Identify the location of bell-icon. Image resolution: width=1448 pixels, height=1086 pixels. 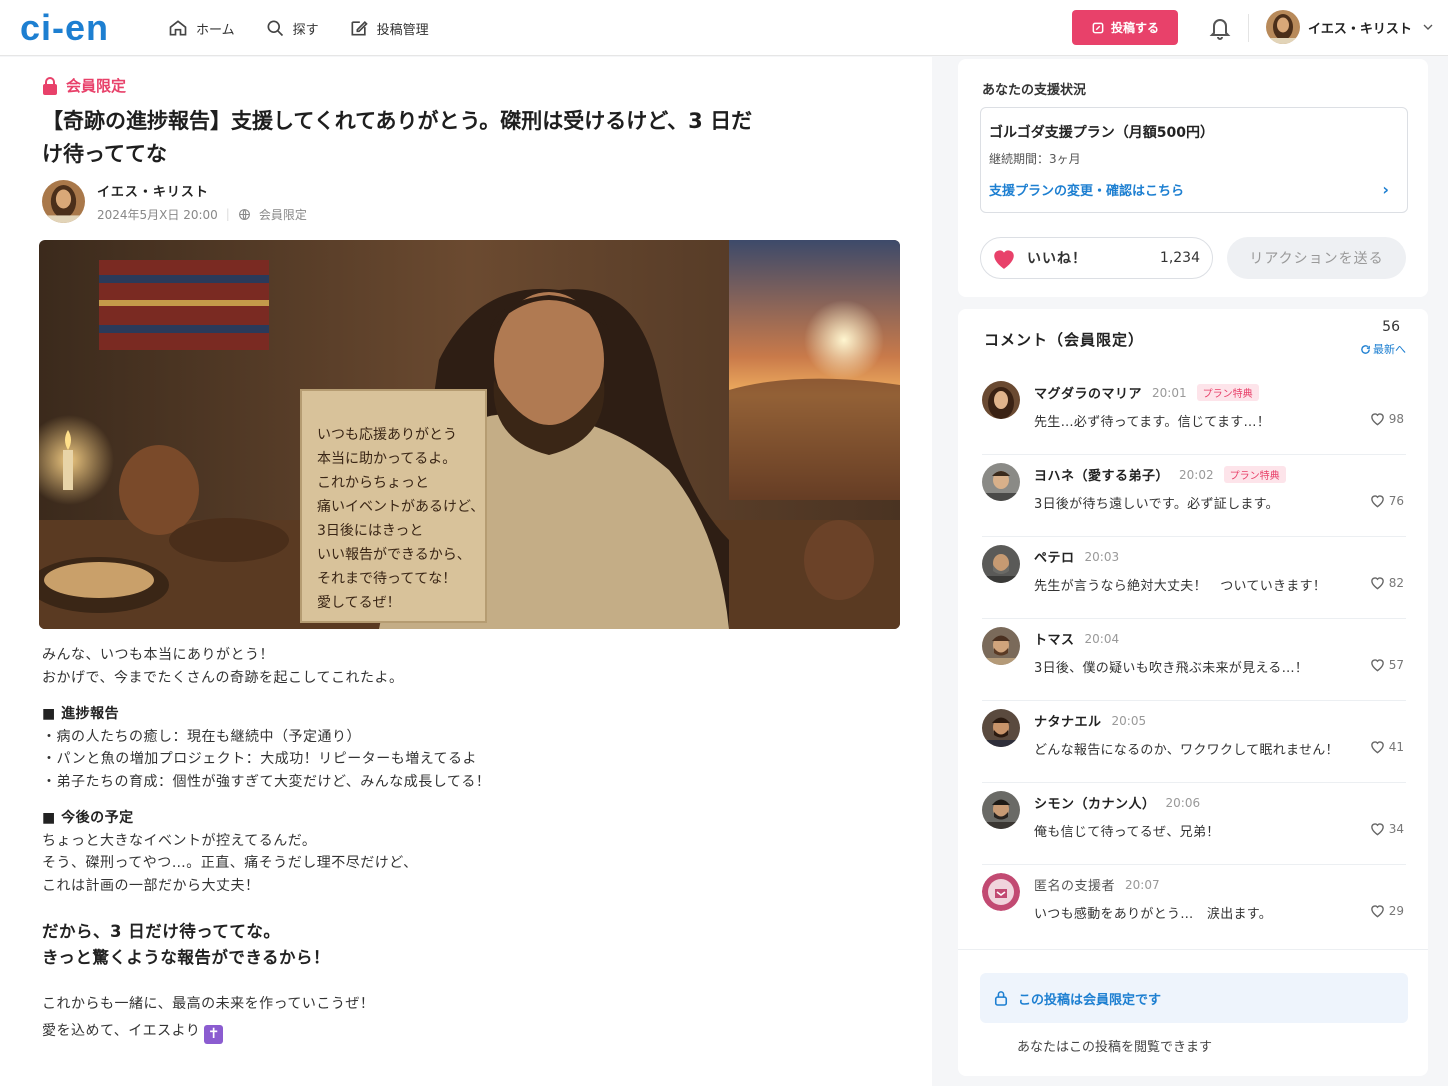
(1220, 28).